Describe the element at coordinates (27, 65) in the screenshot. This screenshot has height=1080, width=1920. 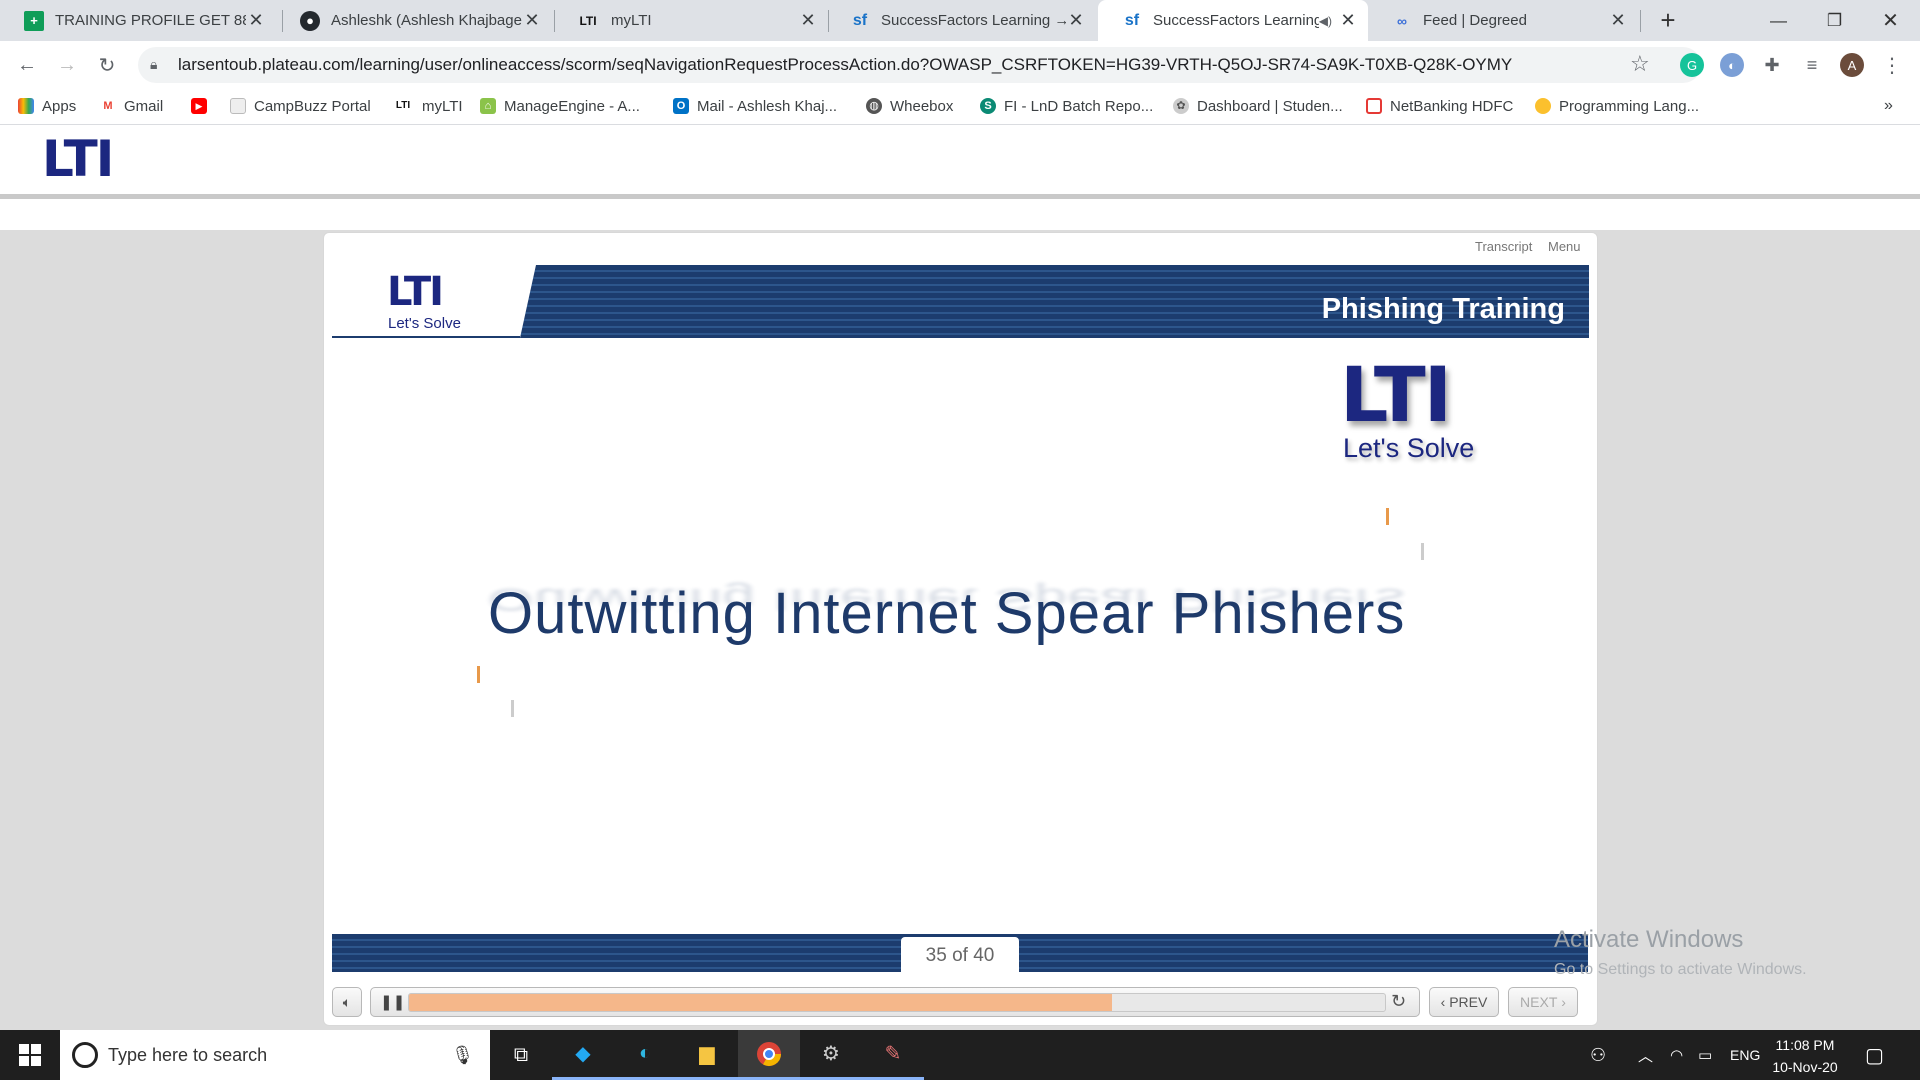
I see `back-button: ←` at that location.